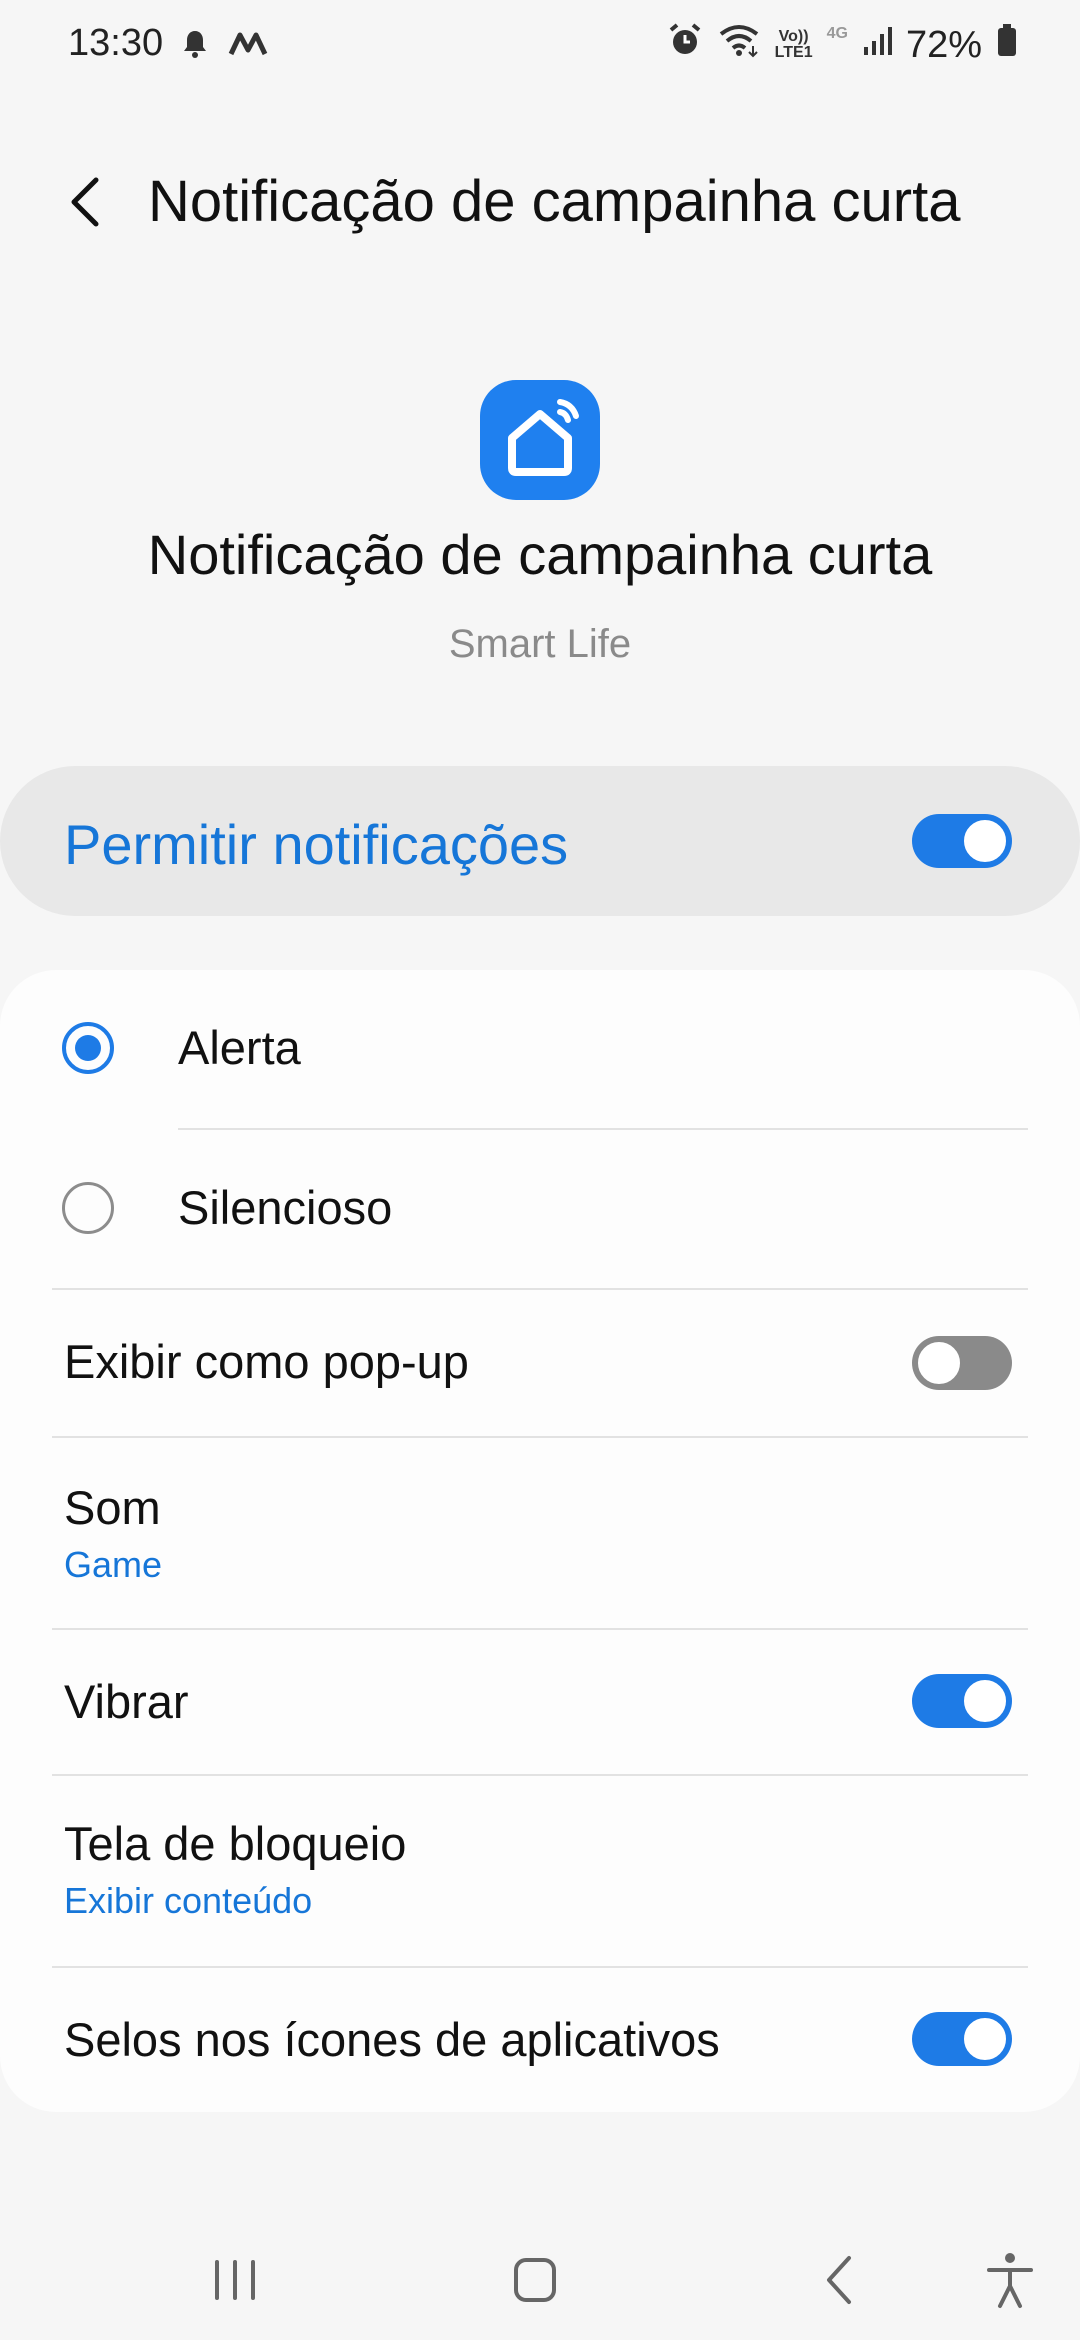 Image resolution: width=1080 pixels, height=2340 pixels. I want to click on back-icon, so click(839, 2280).